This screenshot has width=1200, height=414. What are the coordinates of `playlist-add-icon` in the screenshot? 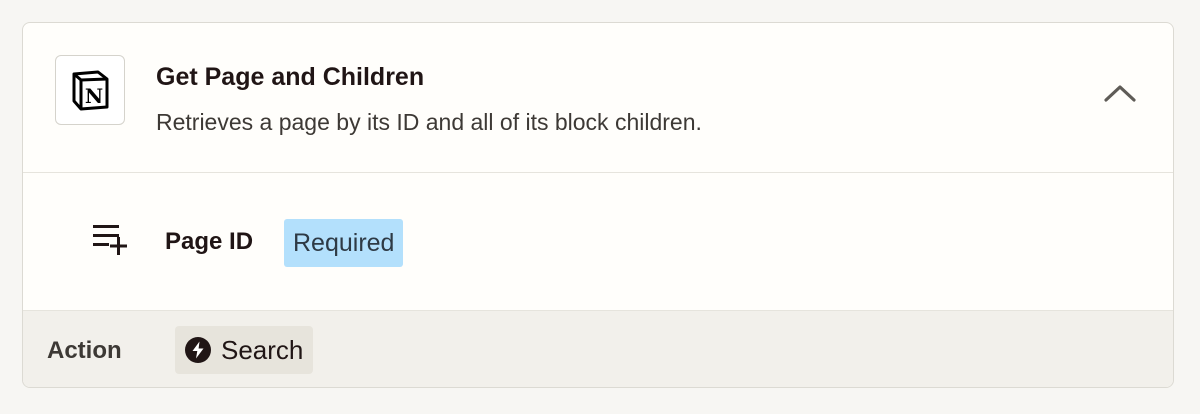 It's located at (111, 239).